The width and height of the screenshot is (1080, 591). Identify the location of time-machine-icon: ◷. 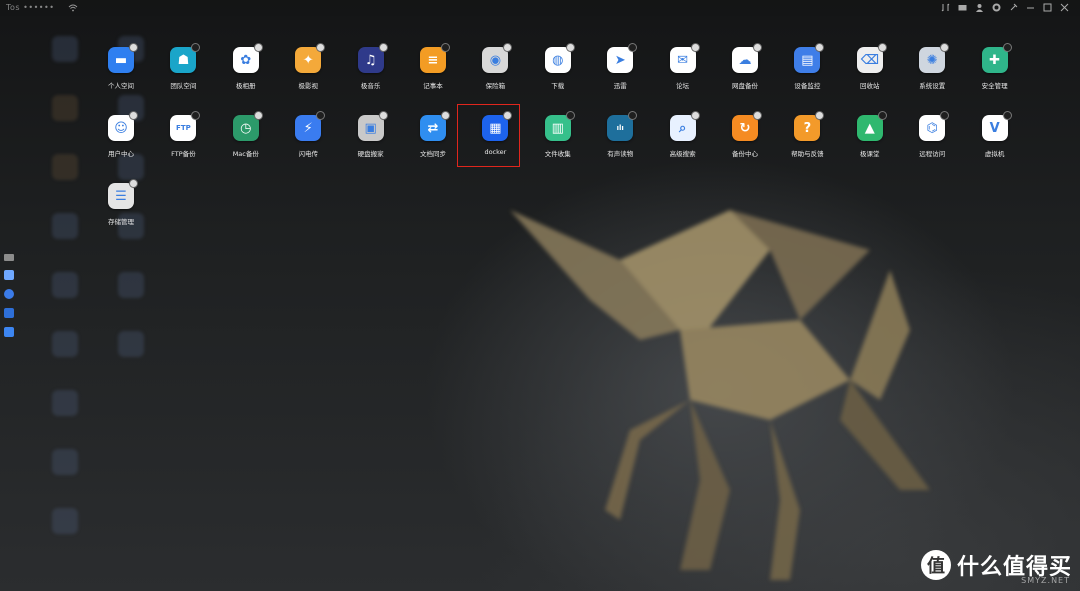
(247, 126).